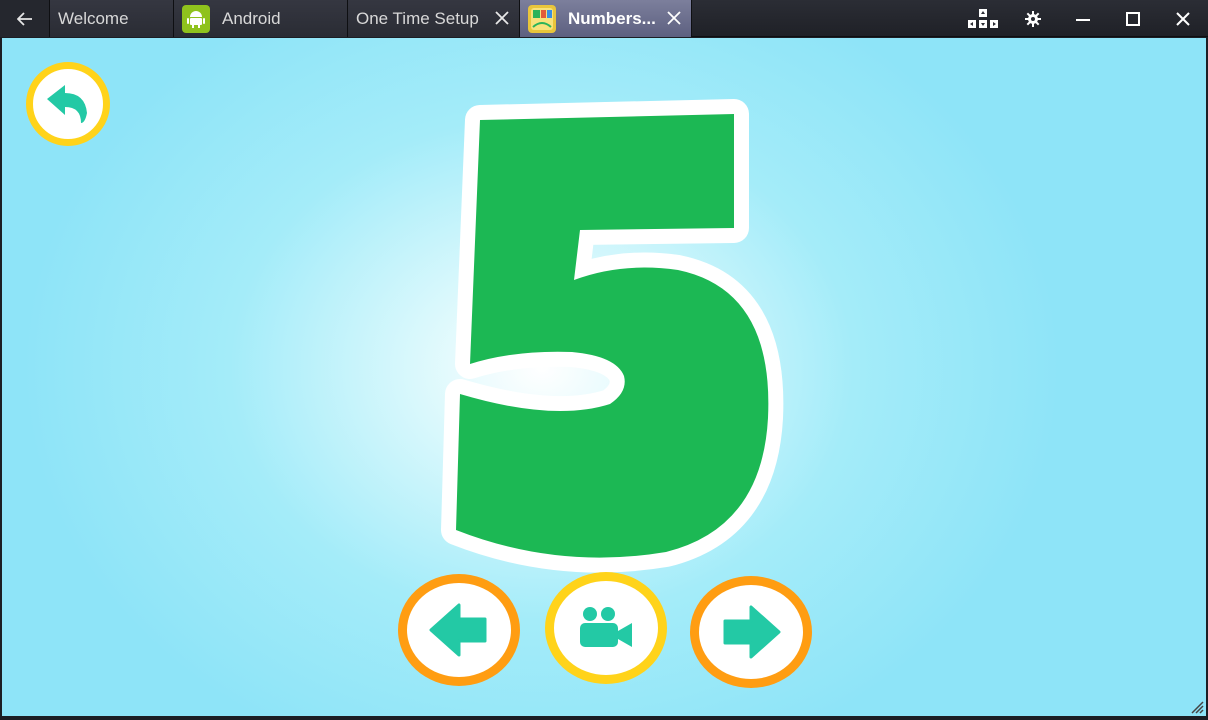 The height and width of the screenshot is (720, 1208). I want to click on back-button, so click(68, 104).